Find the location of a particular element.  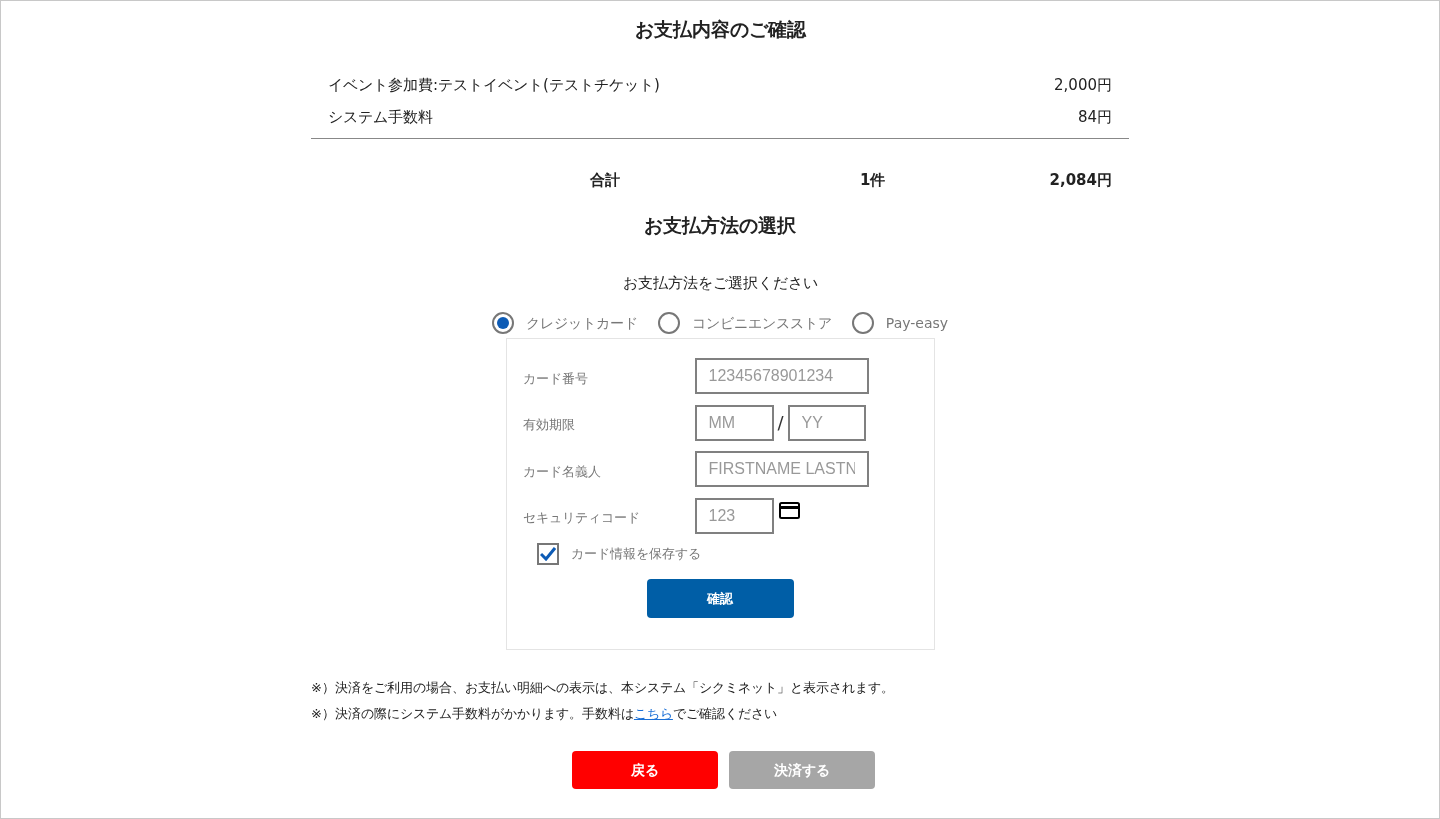

line-item-label: システム手数料 is located at coordinates (380, 118).